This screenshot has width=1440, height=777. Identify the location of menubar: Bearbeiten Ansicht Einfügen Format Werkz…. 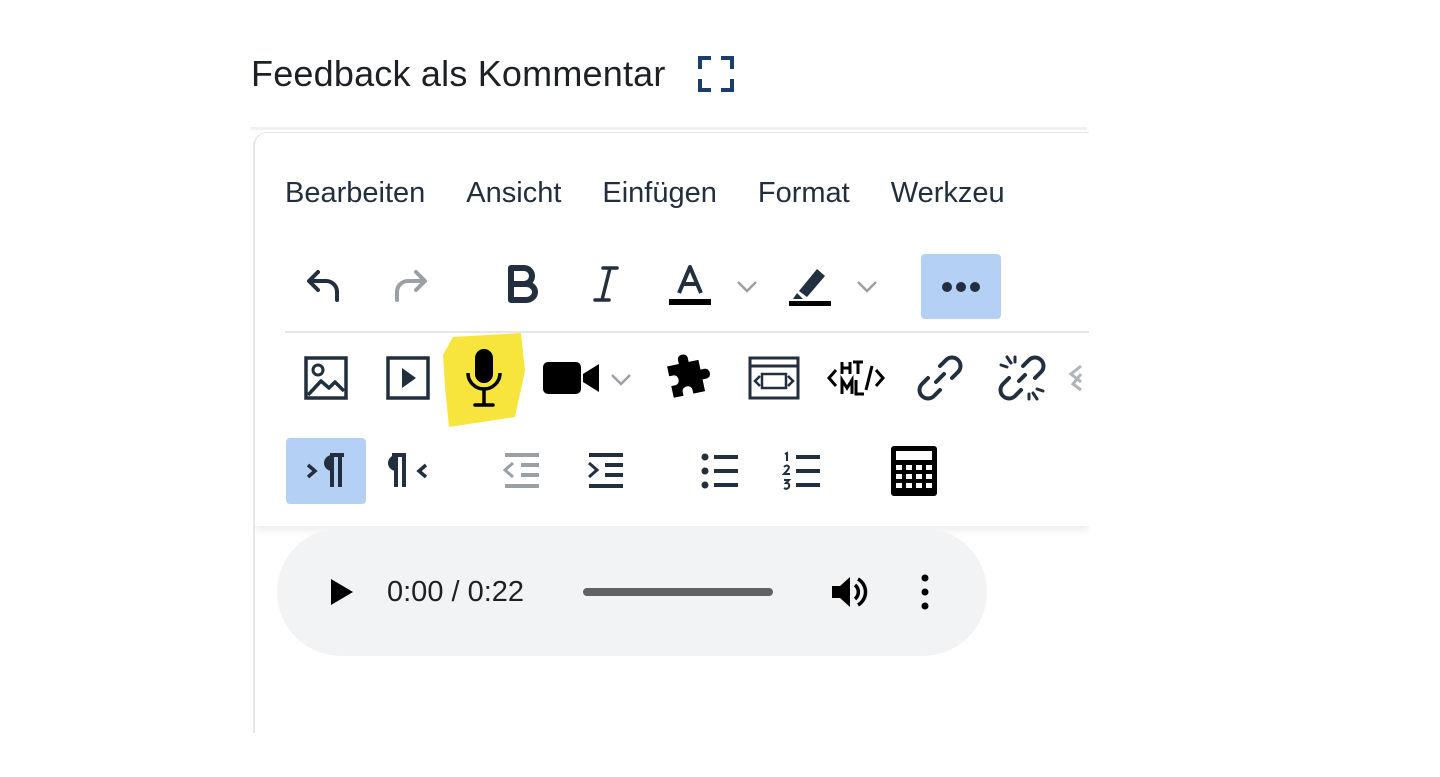
(665, 193).